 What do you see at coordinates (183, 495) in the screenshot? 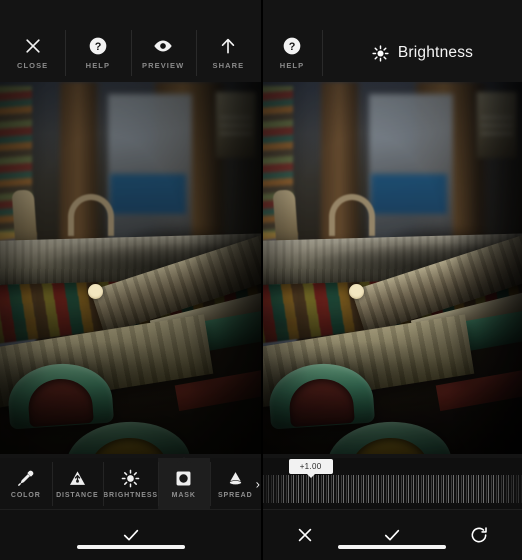
I see `tool-mask-label: MASK` at bounding box center [183, 495].